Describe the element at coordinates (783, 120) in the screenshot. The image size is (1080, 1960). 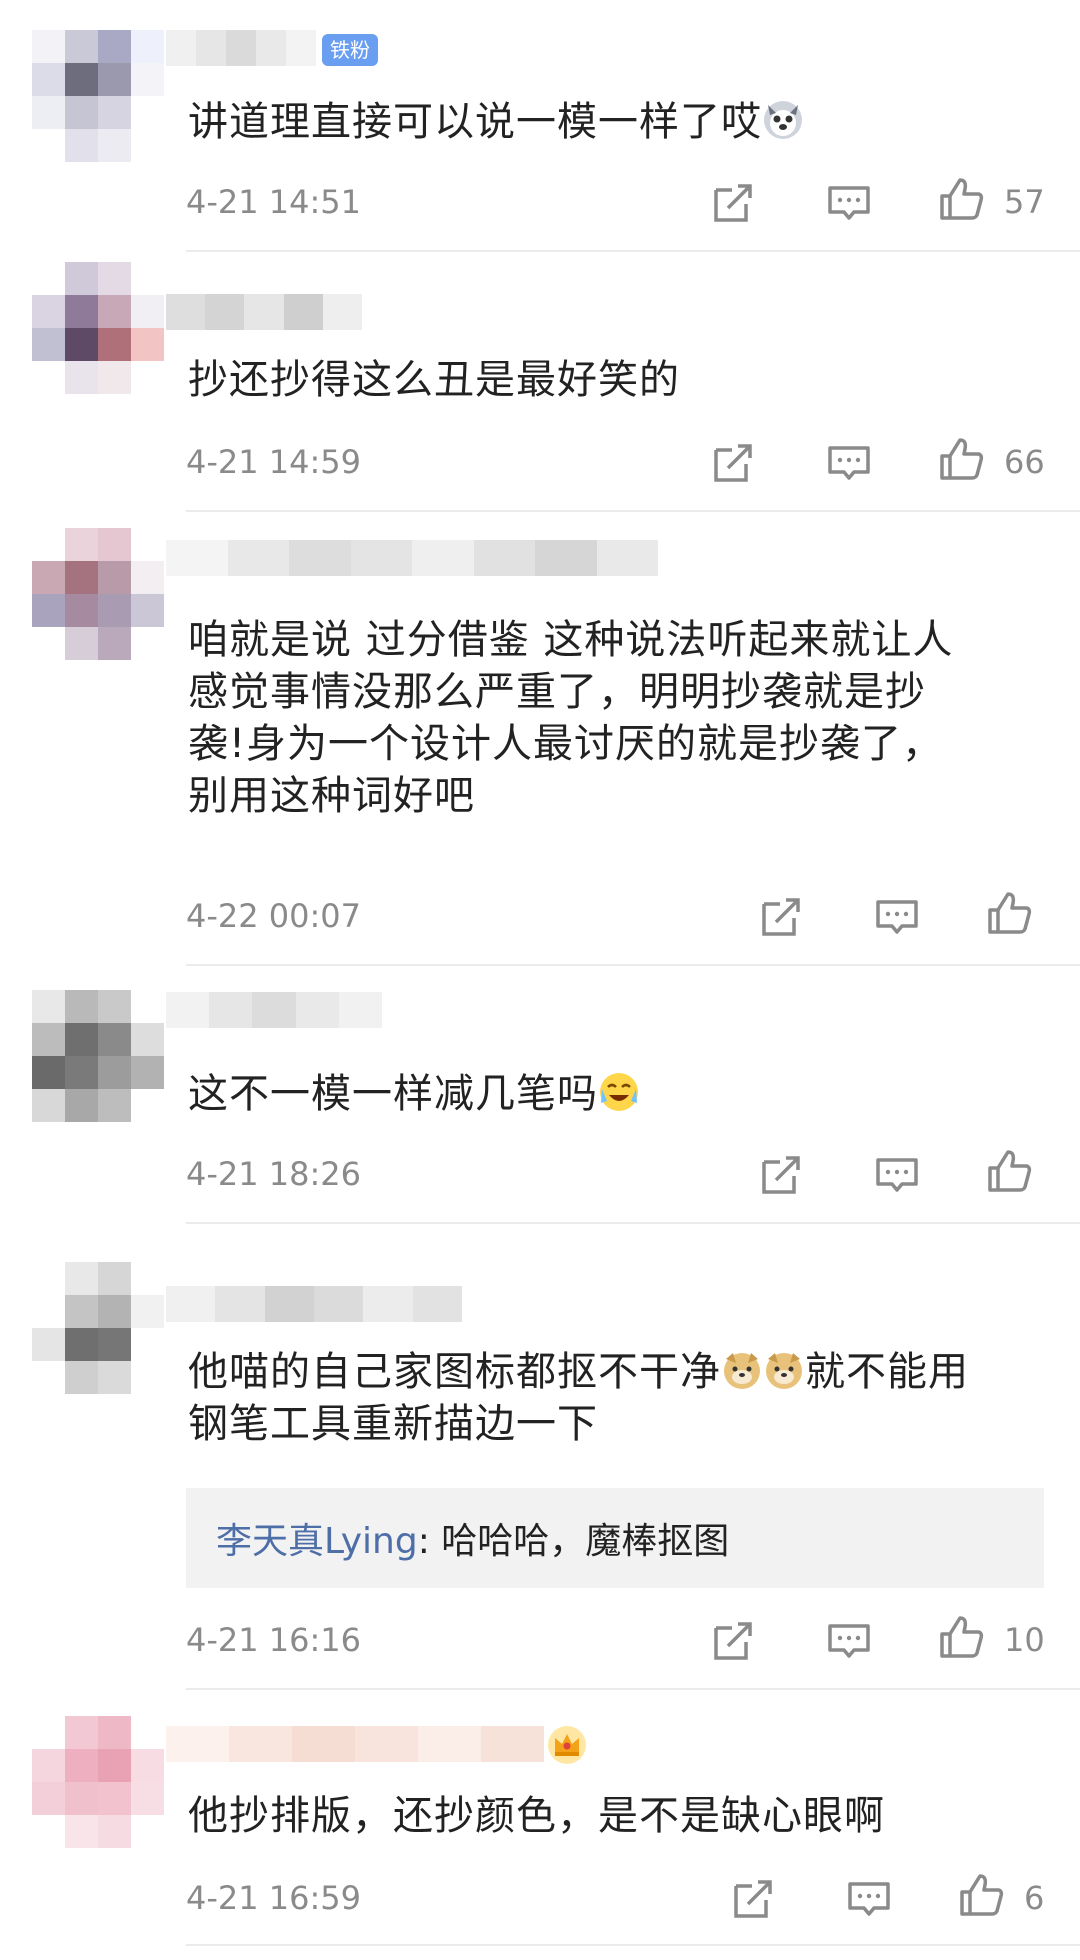
I see `husky-face-emoji` at that location.